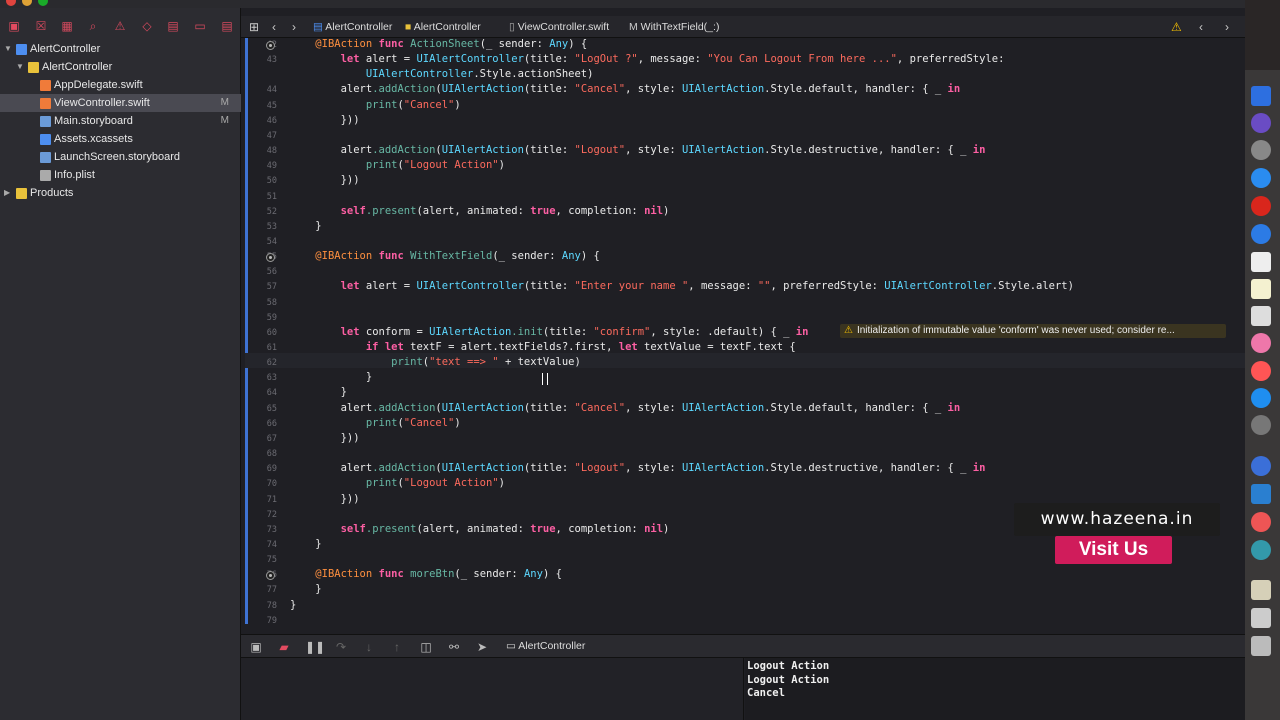  I want to click on visit-us-button: Visit Us, so click(1113, 550).